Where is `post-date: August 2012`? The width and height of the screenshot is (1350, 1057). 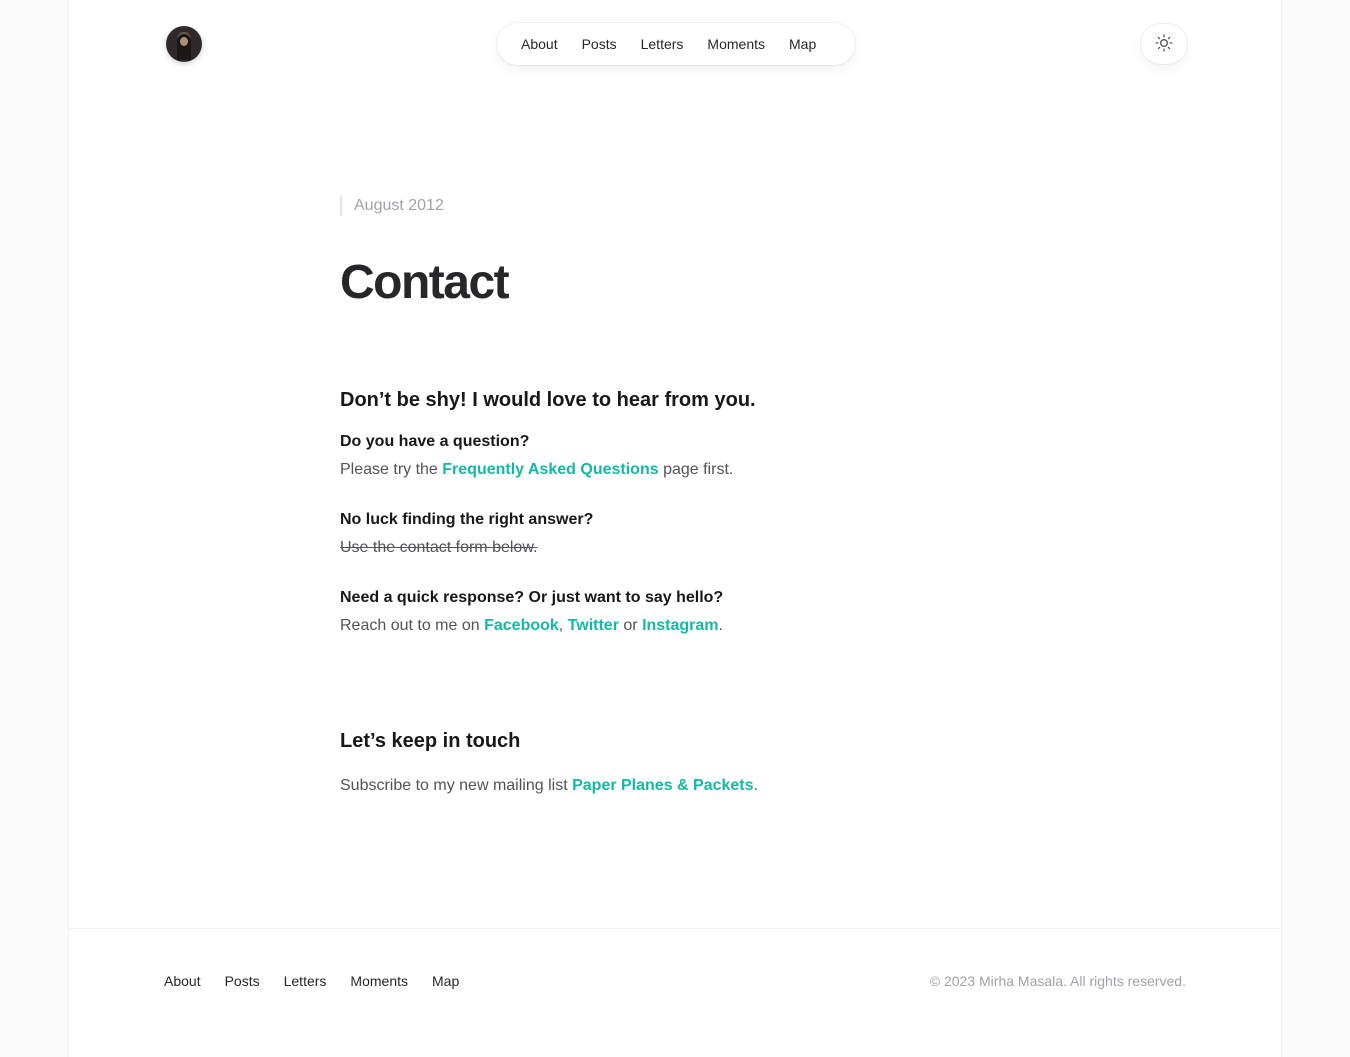 post-date: August 2012 is located at coordinates (660, 206).